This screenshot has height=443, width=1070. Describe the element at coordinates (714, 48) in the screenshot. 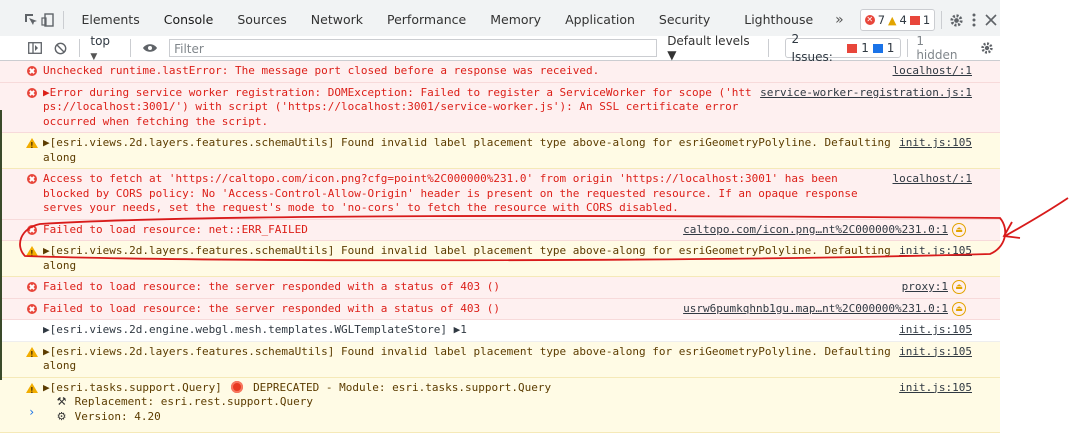

I see `log-levels-dropdown: Default levels ▼` at that location.